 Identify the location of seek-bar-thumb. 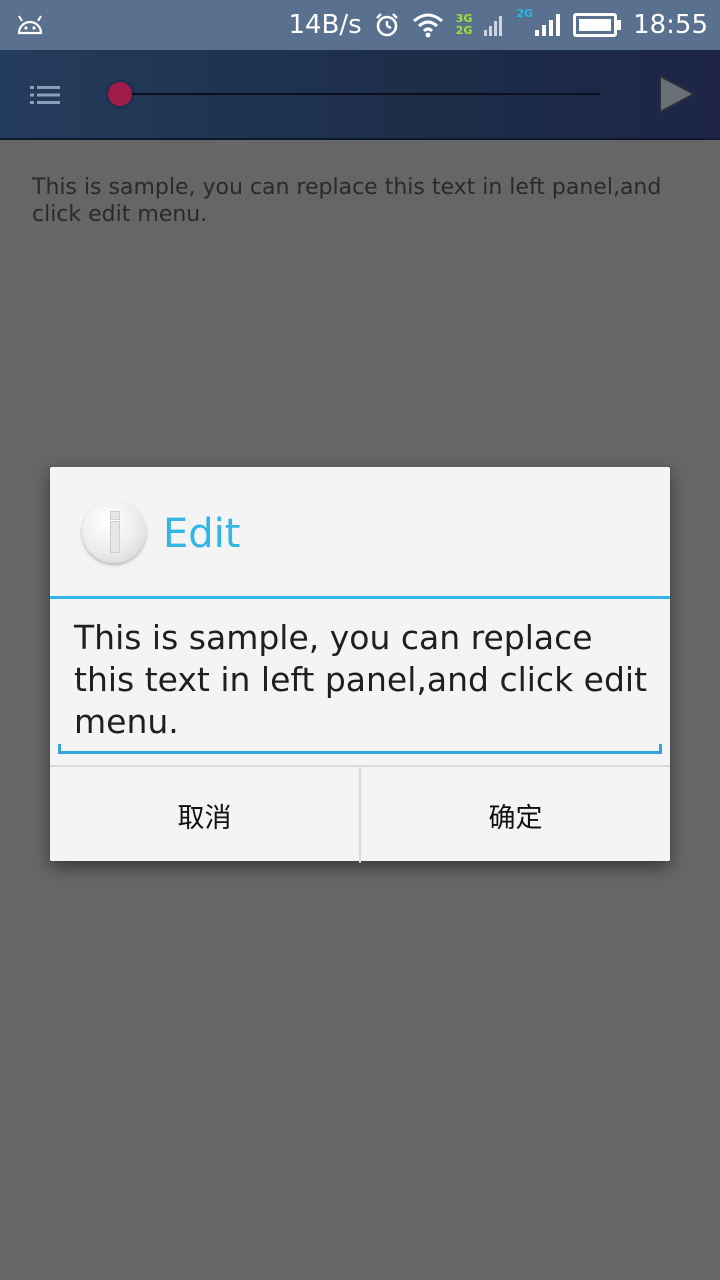
(120, 94).